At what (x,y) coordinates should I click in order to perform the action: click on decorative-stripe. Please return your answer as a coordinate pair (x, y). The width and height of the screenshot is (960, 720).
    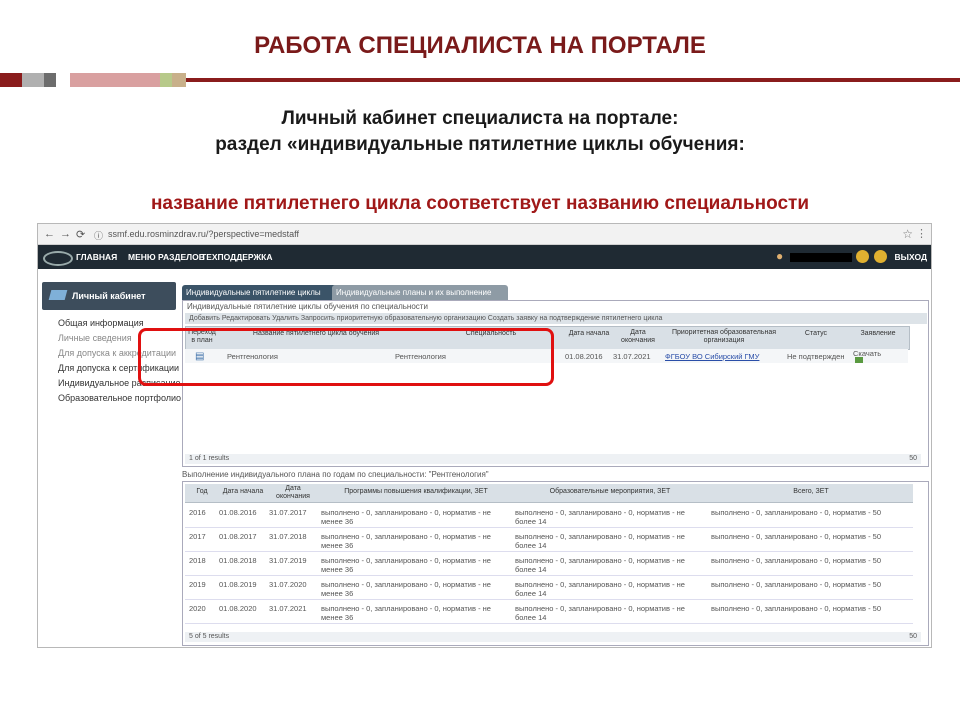
    Looking at the image, I should click on (480, 80).